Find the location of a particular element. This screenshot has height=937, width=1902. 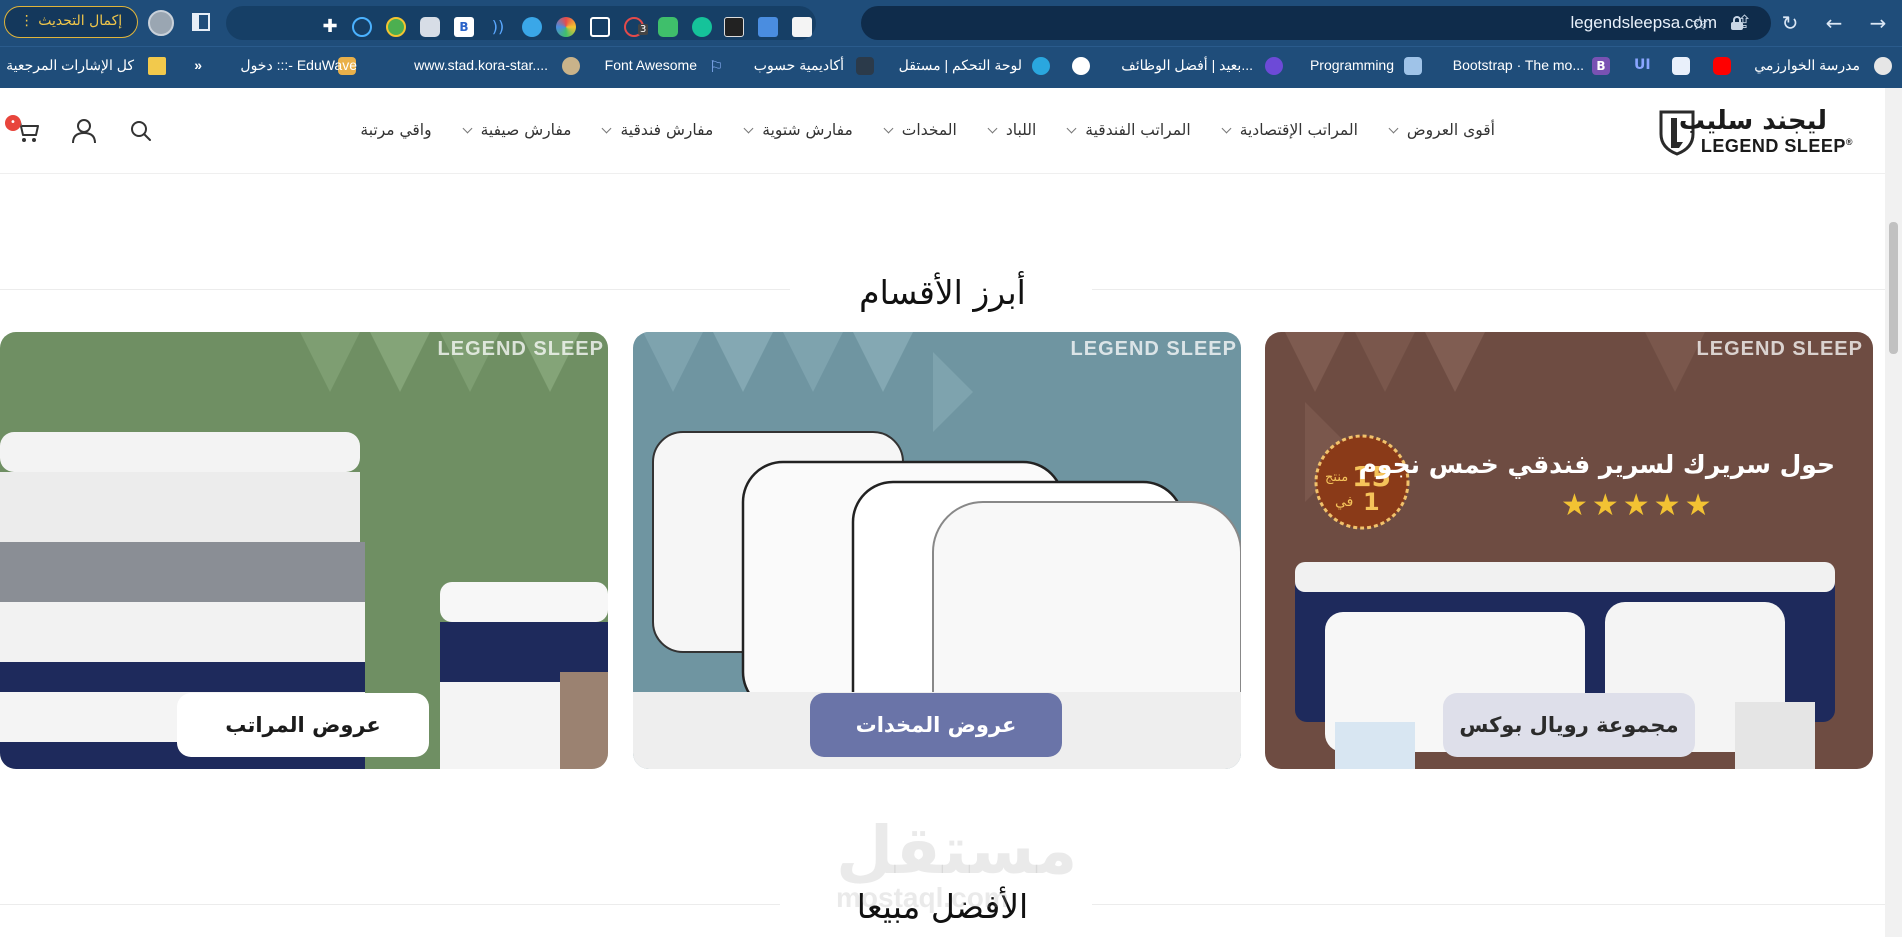

cube-extension-icon is located at coordinates (600, 27).